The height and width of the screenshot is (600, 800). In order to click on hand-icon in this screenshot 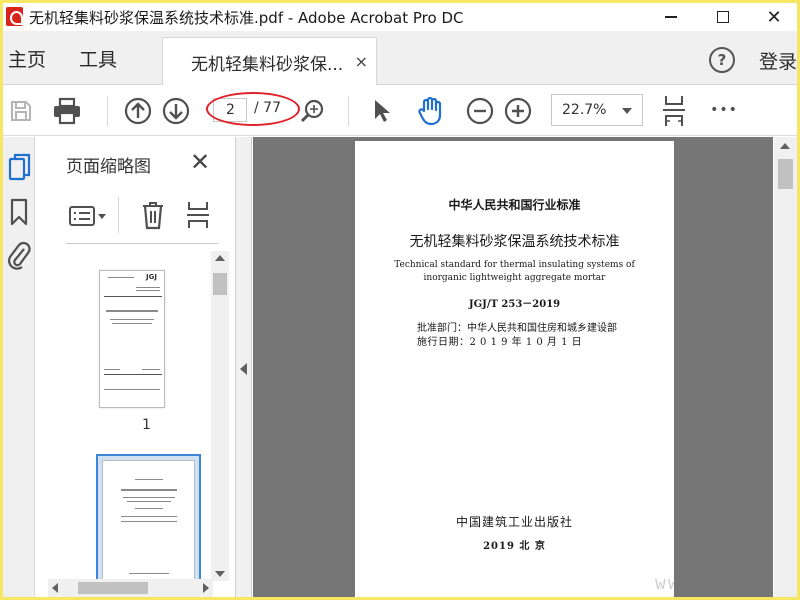, I will do `click(430, 111)`.